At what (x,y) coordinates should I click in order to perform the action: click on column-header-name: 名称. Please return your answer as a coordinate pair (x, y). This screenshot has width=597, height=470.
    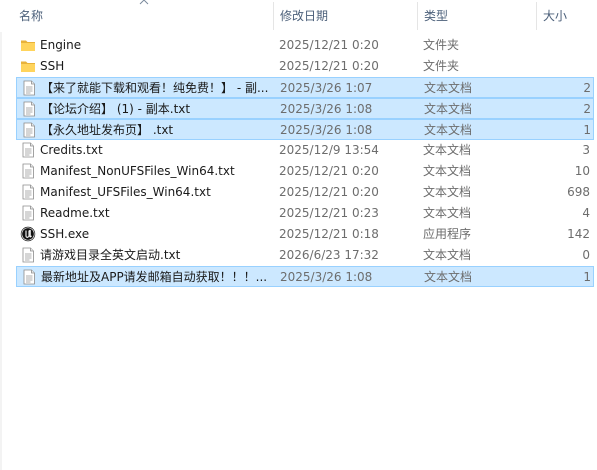
    Looking at the image, I should click on (143, 16).